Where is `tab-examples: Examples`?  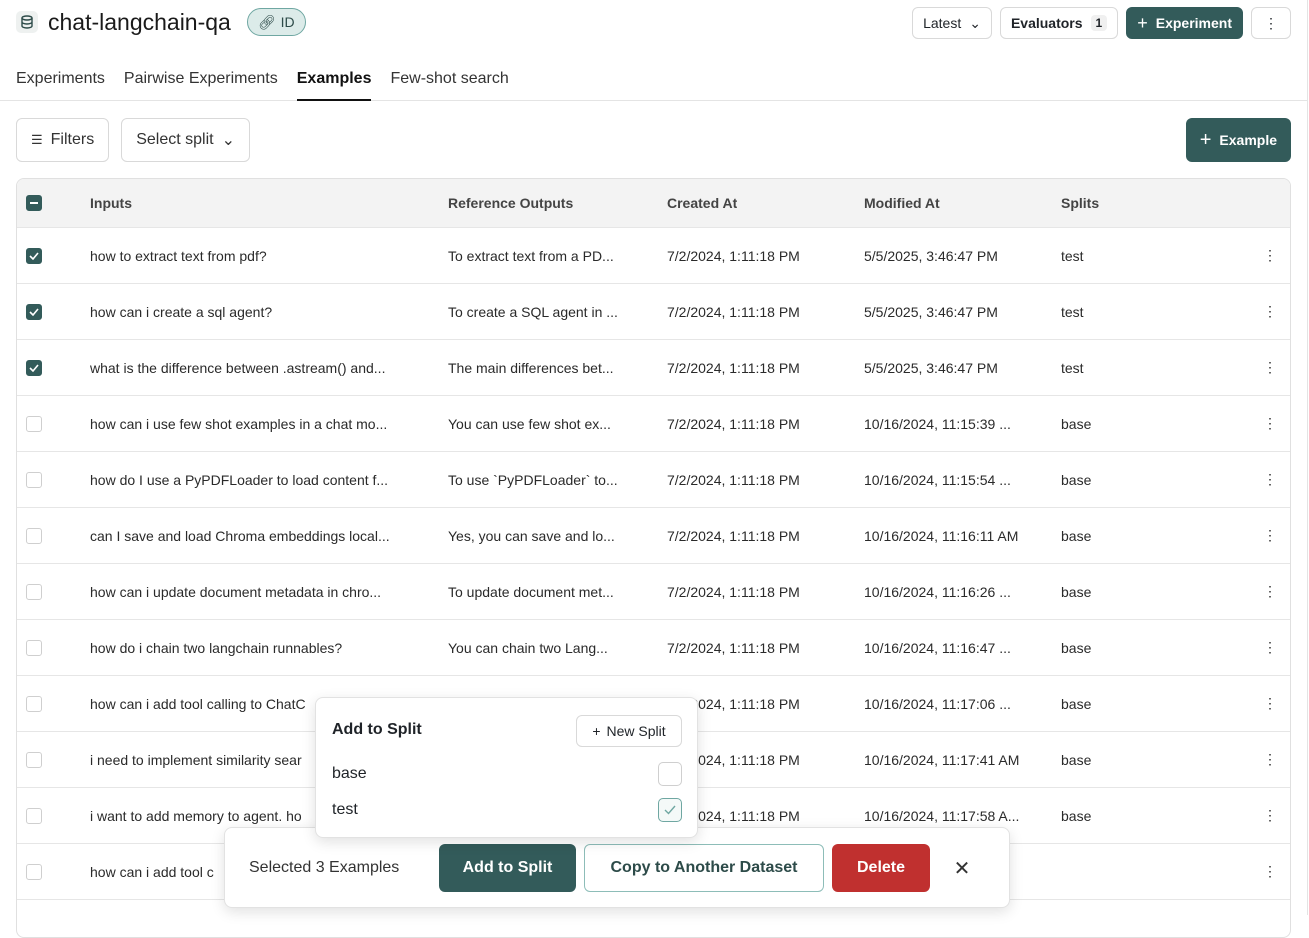
tab-examples: Examples is located at coordinates (334, 80).